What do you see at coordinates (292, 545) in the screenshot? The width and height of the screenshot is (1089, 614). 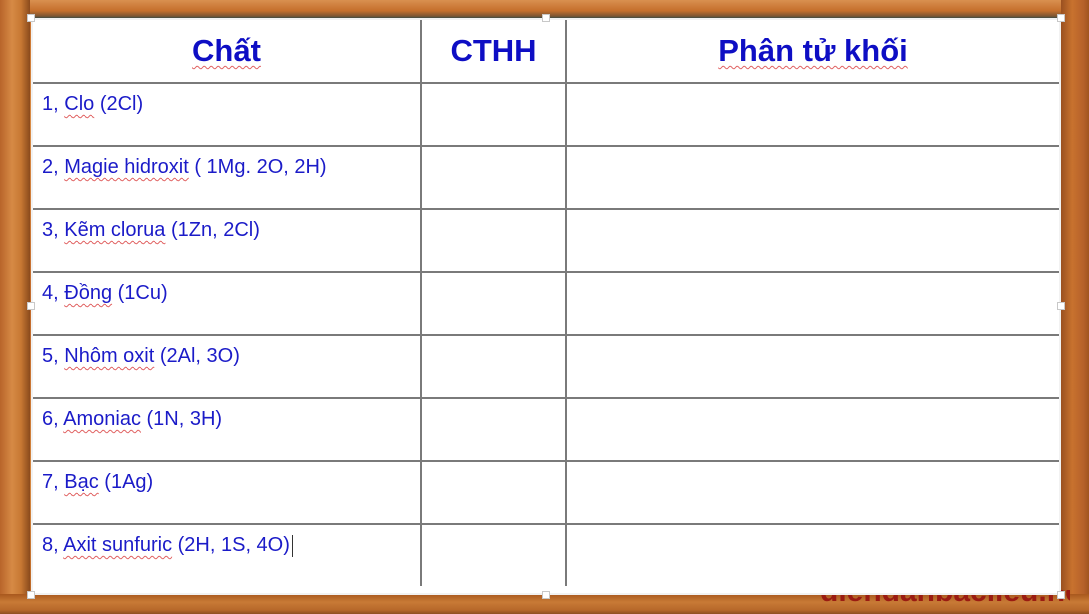 I see `text-cursor` at bounding box center [292, 545].